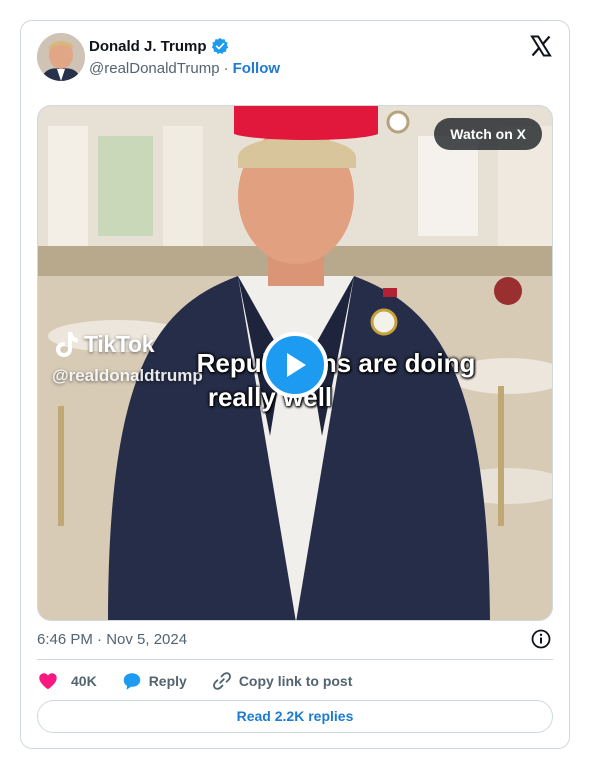  What do you see at coordinates (295, 659) in the screenshot?
I see `divider` at bounding box center [295, 659].